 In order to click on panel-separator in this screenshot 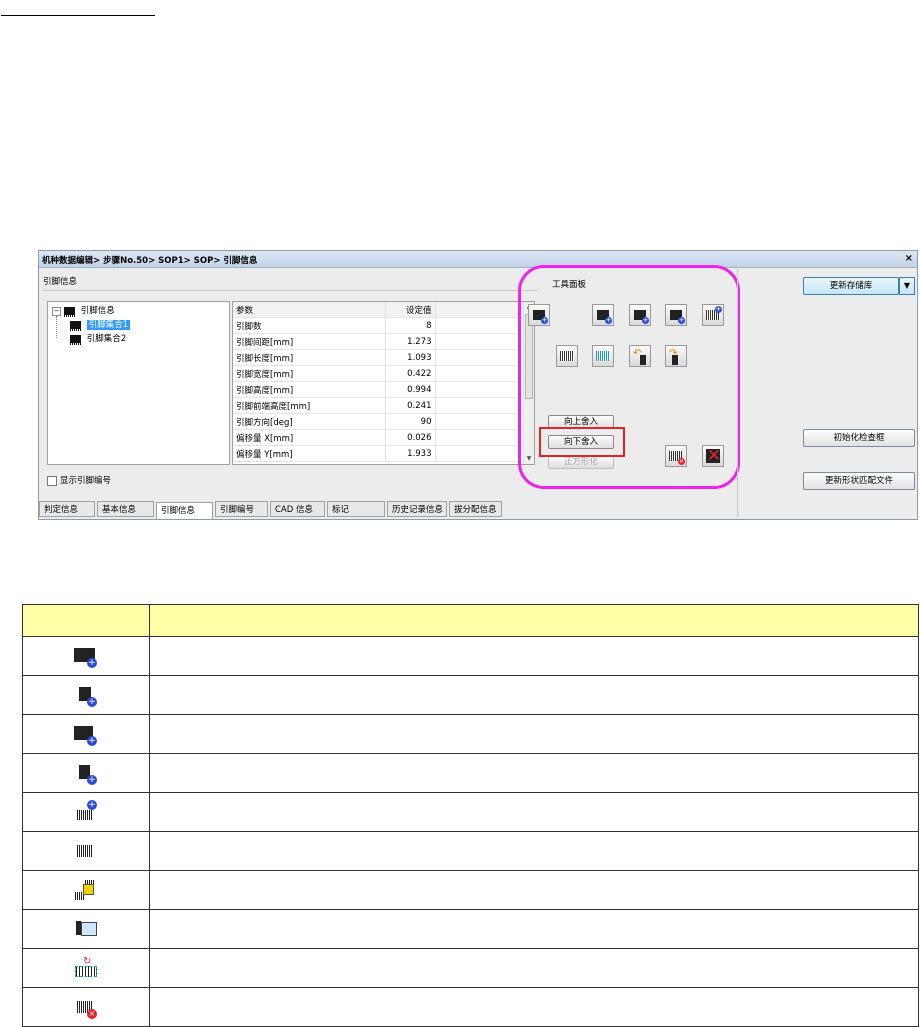, I will do `click(737, 392)`.